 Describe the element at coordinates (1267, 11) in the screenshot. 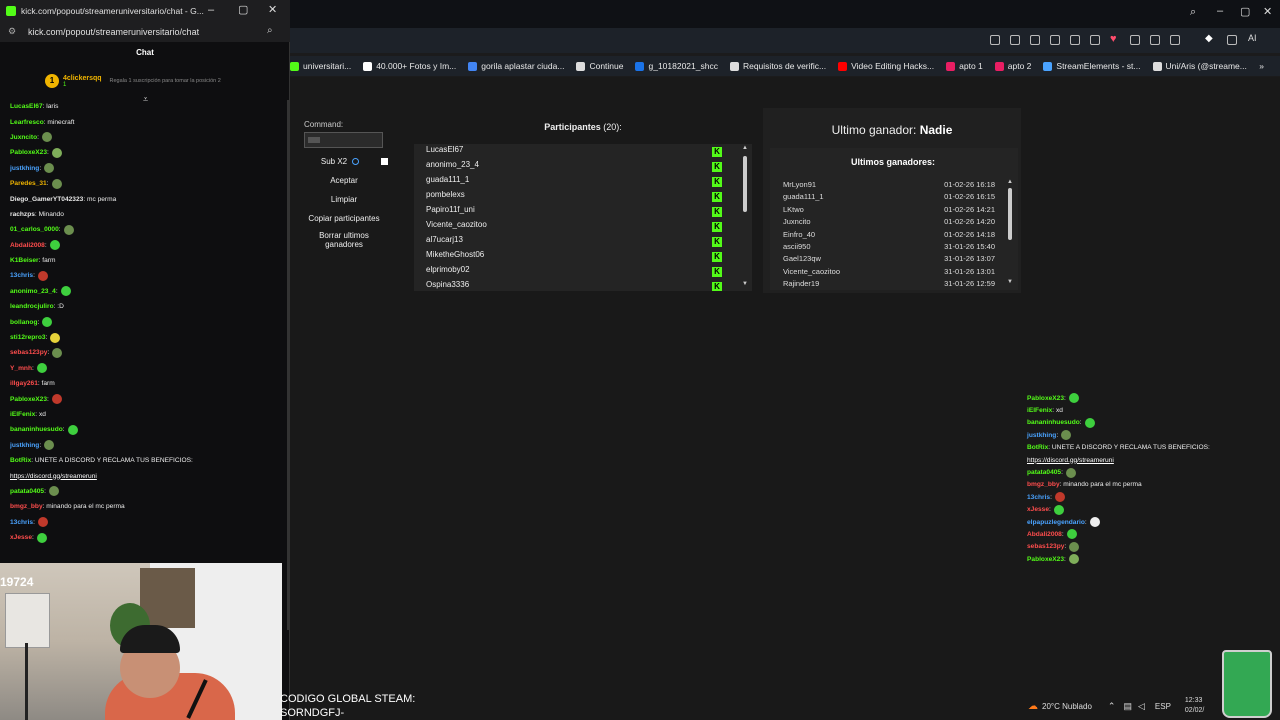

I see `close-icon: ✕` at that location.